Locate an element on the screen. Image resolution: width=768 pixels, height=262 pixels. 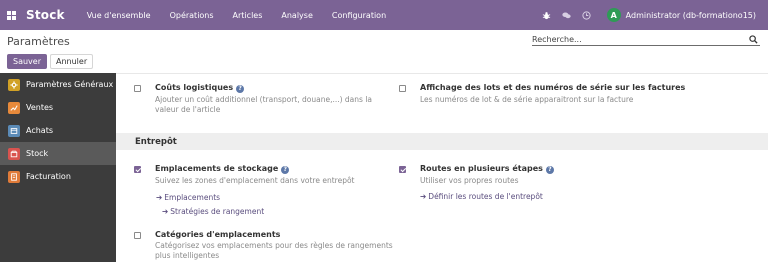
search-icon is located at coordinates (753, 39).